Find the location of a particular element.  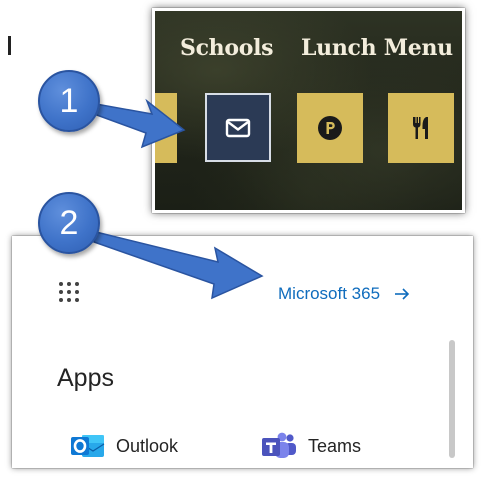

teams-app-label: Teams is located at coordinates (335, 445).